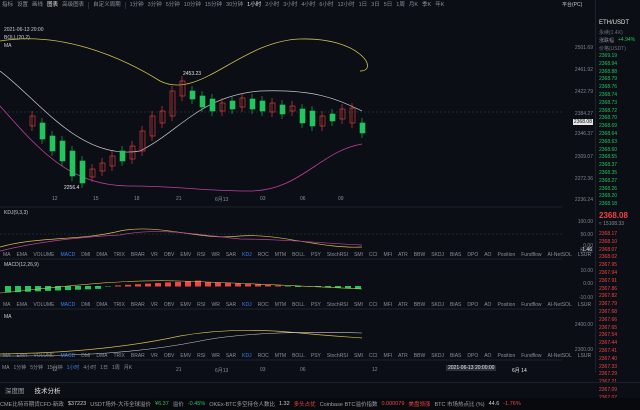 Image resolution: width=640 pixels, height=410 pixels. Describe the element at coordinates (437, 255) in the screenshot. I see `indicator-tab: SKDJ` at that location.